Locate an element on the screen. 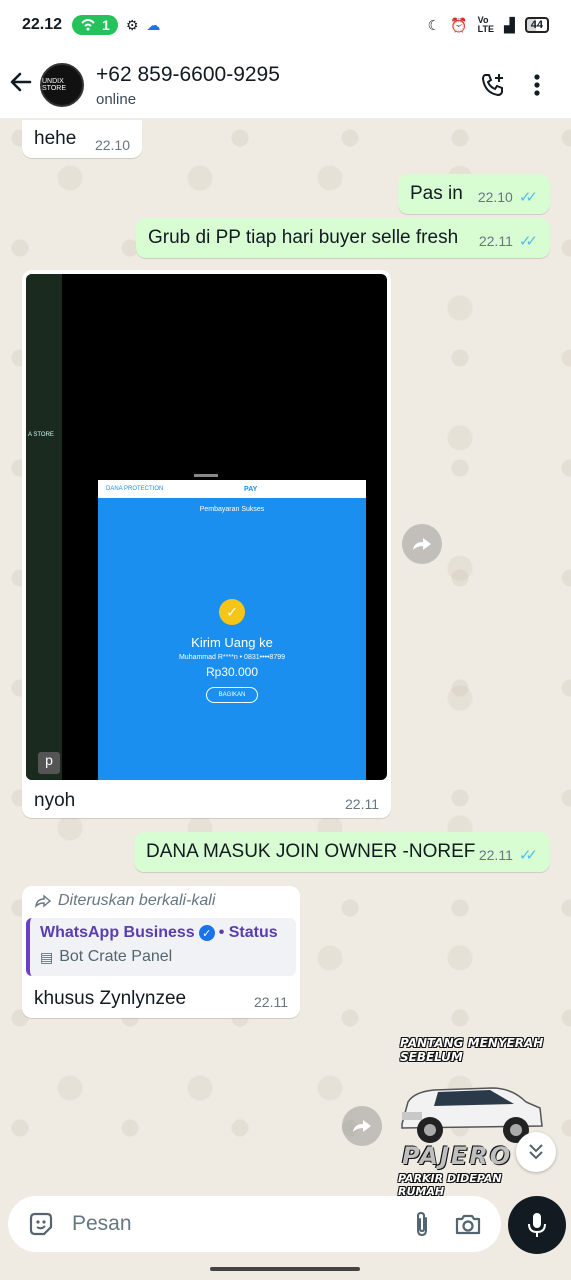 The image size is (571, 1280). phone-plus-icon is located at coordinates (492, 85).